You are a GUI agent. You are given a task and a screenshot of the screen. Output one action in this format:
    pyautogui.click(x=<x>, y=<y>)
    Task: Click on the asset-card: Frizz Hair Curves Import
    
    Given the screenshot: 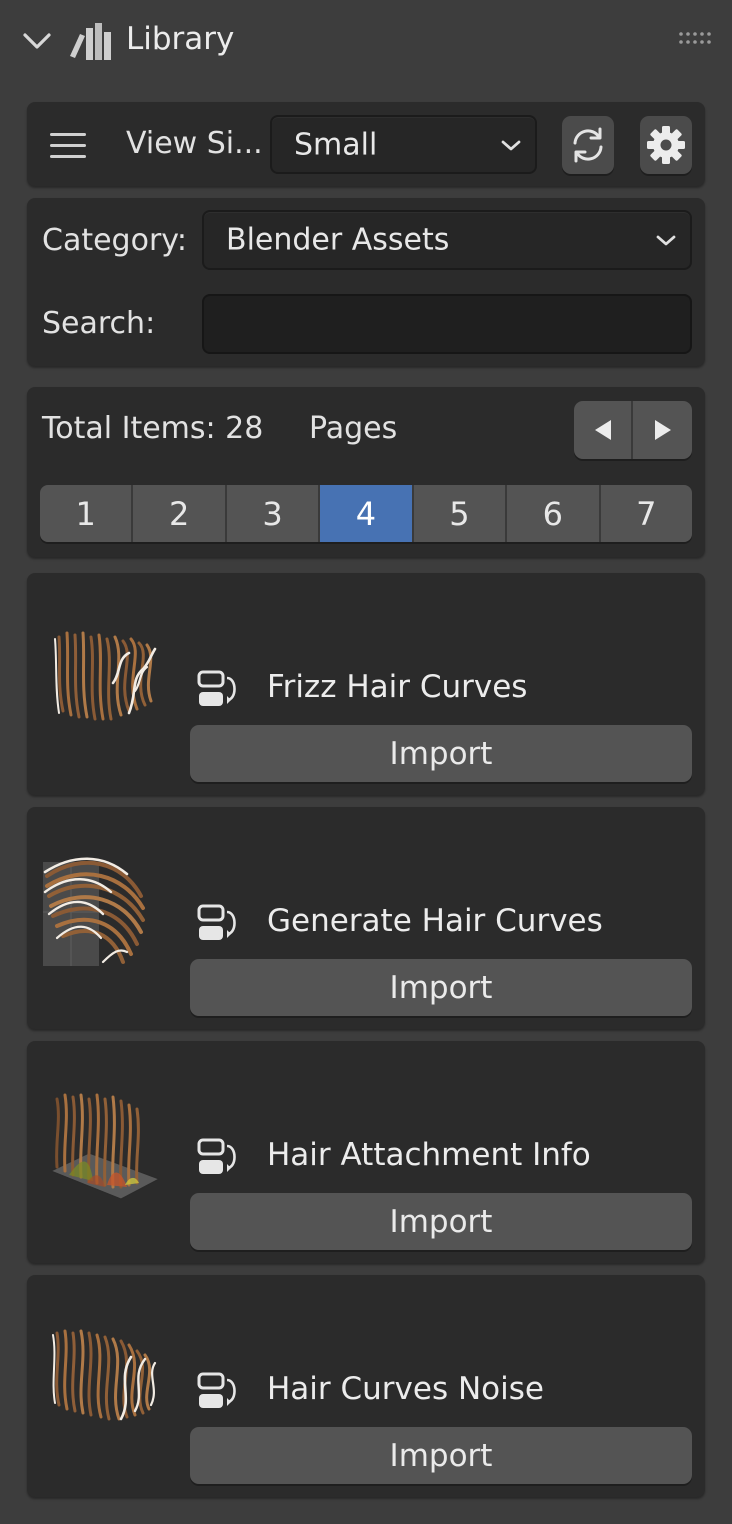 What is the action you would take?
    pyautogui.click(x=366, y=684)
    